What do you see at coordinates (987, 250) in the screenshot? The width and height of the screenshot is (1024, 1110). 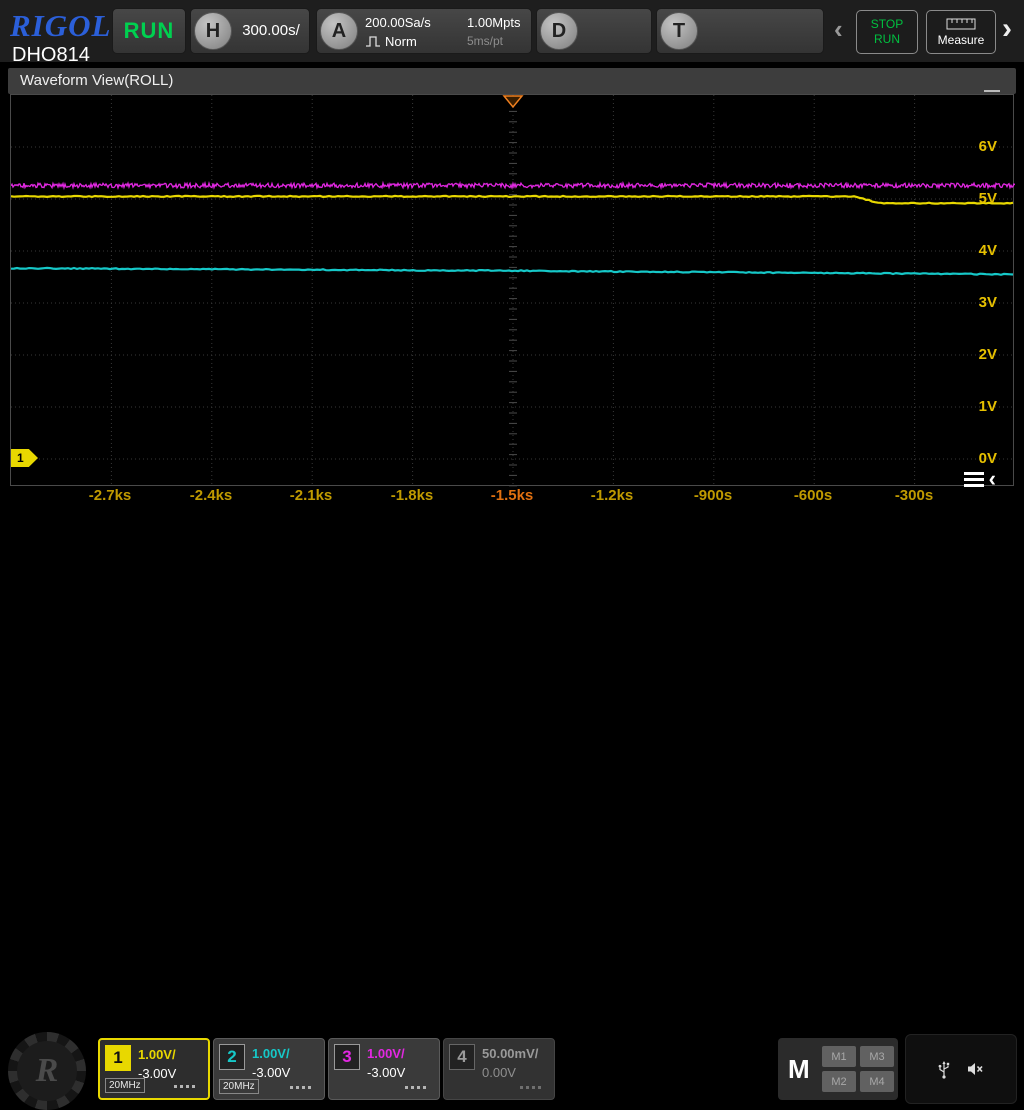 I see `y-axis-label: 4V` at bounding box center [987, 250].